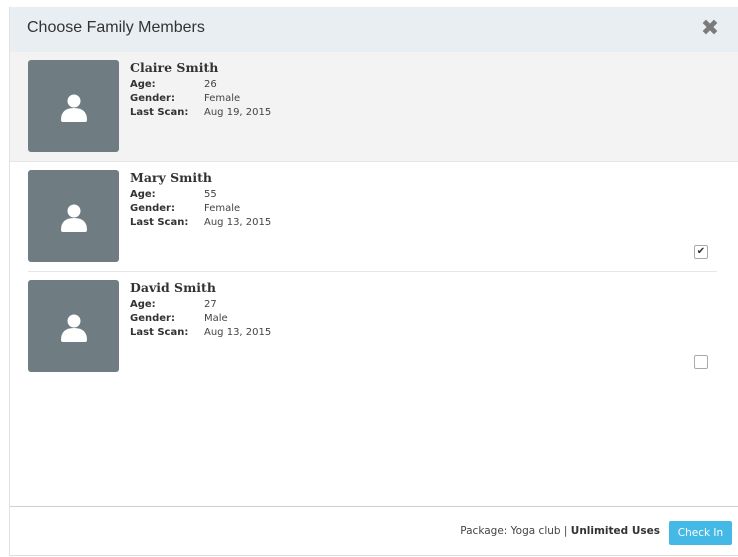  I want to click on member-name: David Smith, so click(173, 287).